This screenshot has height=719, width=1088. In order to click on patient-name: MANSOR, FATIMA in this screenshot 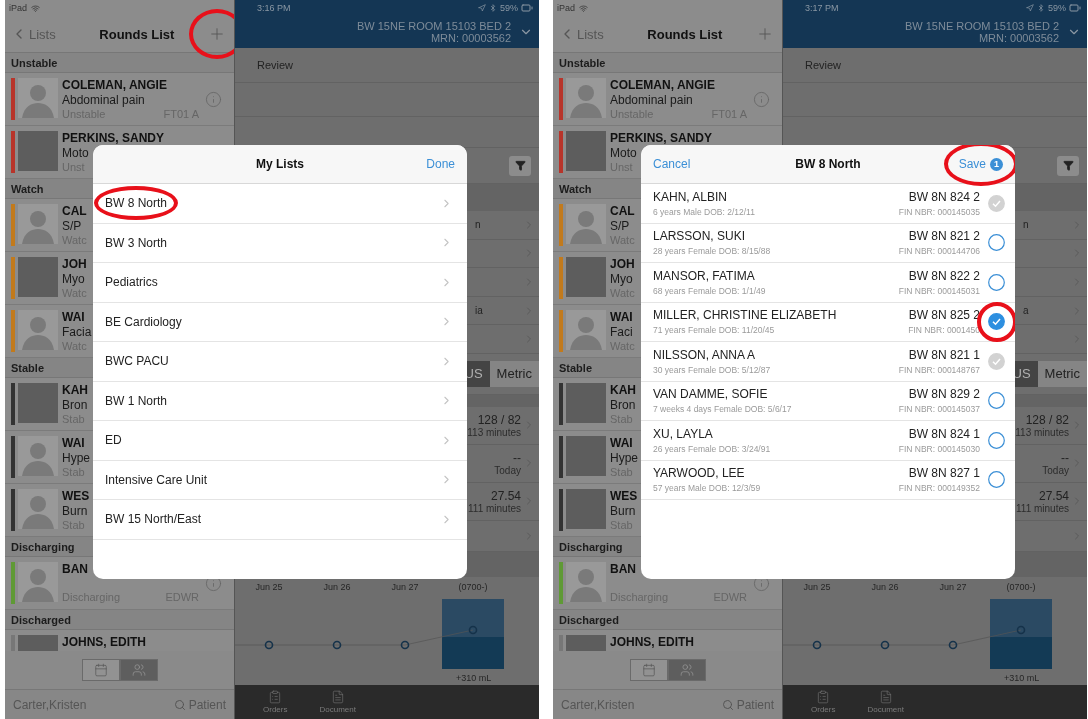, I will do `click(704, 275)`.